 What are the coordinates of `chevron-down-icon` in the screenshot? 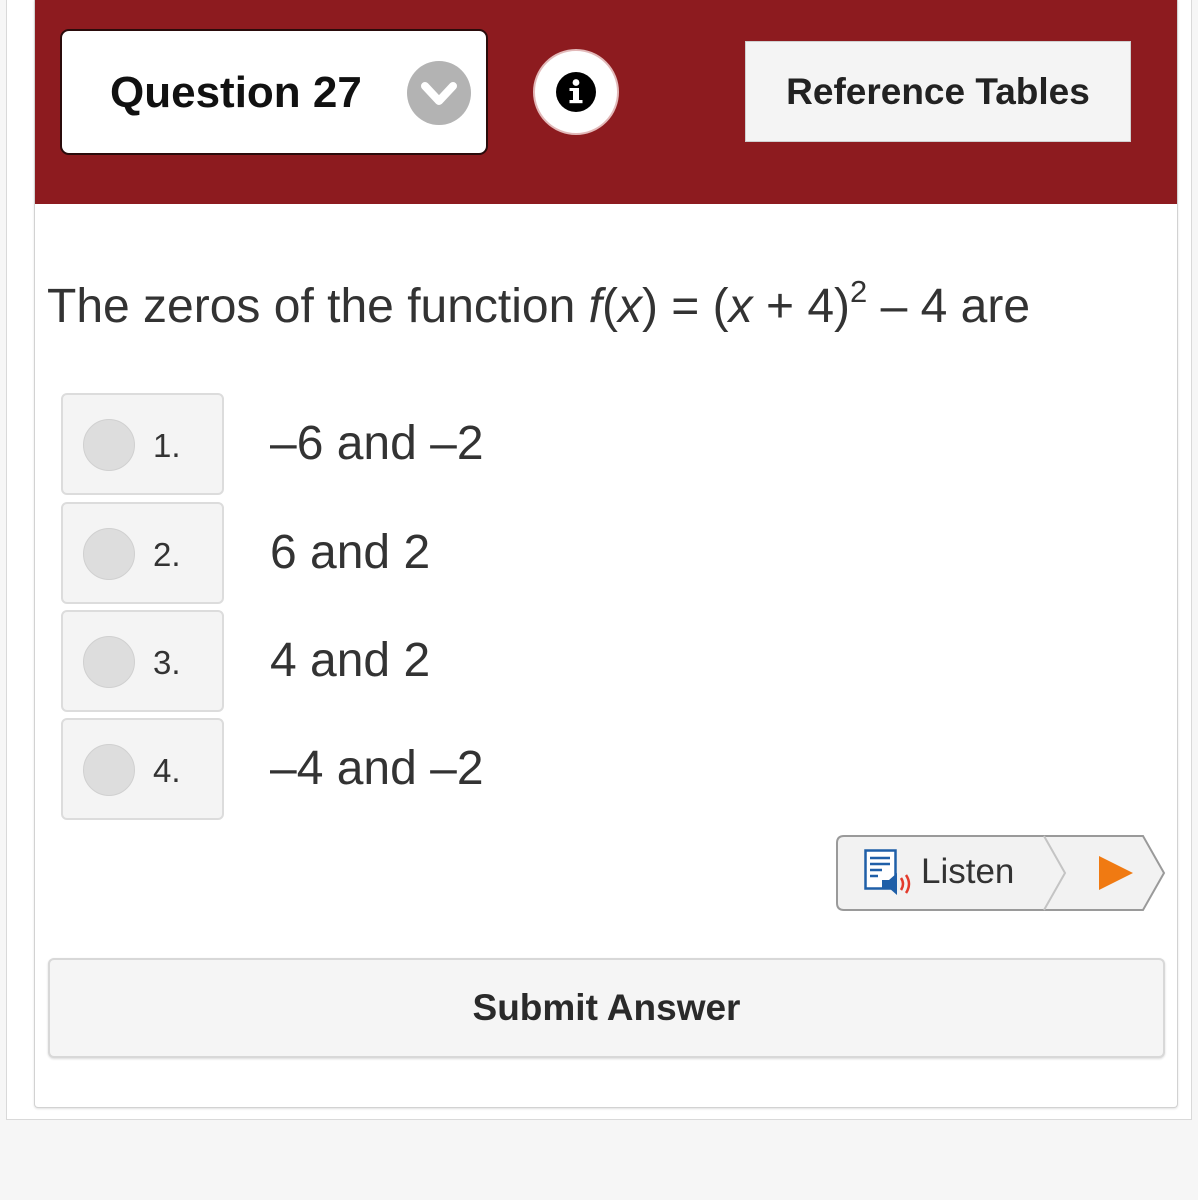 It's located at (439, 93).